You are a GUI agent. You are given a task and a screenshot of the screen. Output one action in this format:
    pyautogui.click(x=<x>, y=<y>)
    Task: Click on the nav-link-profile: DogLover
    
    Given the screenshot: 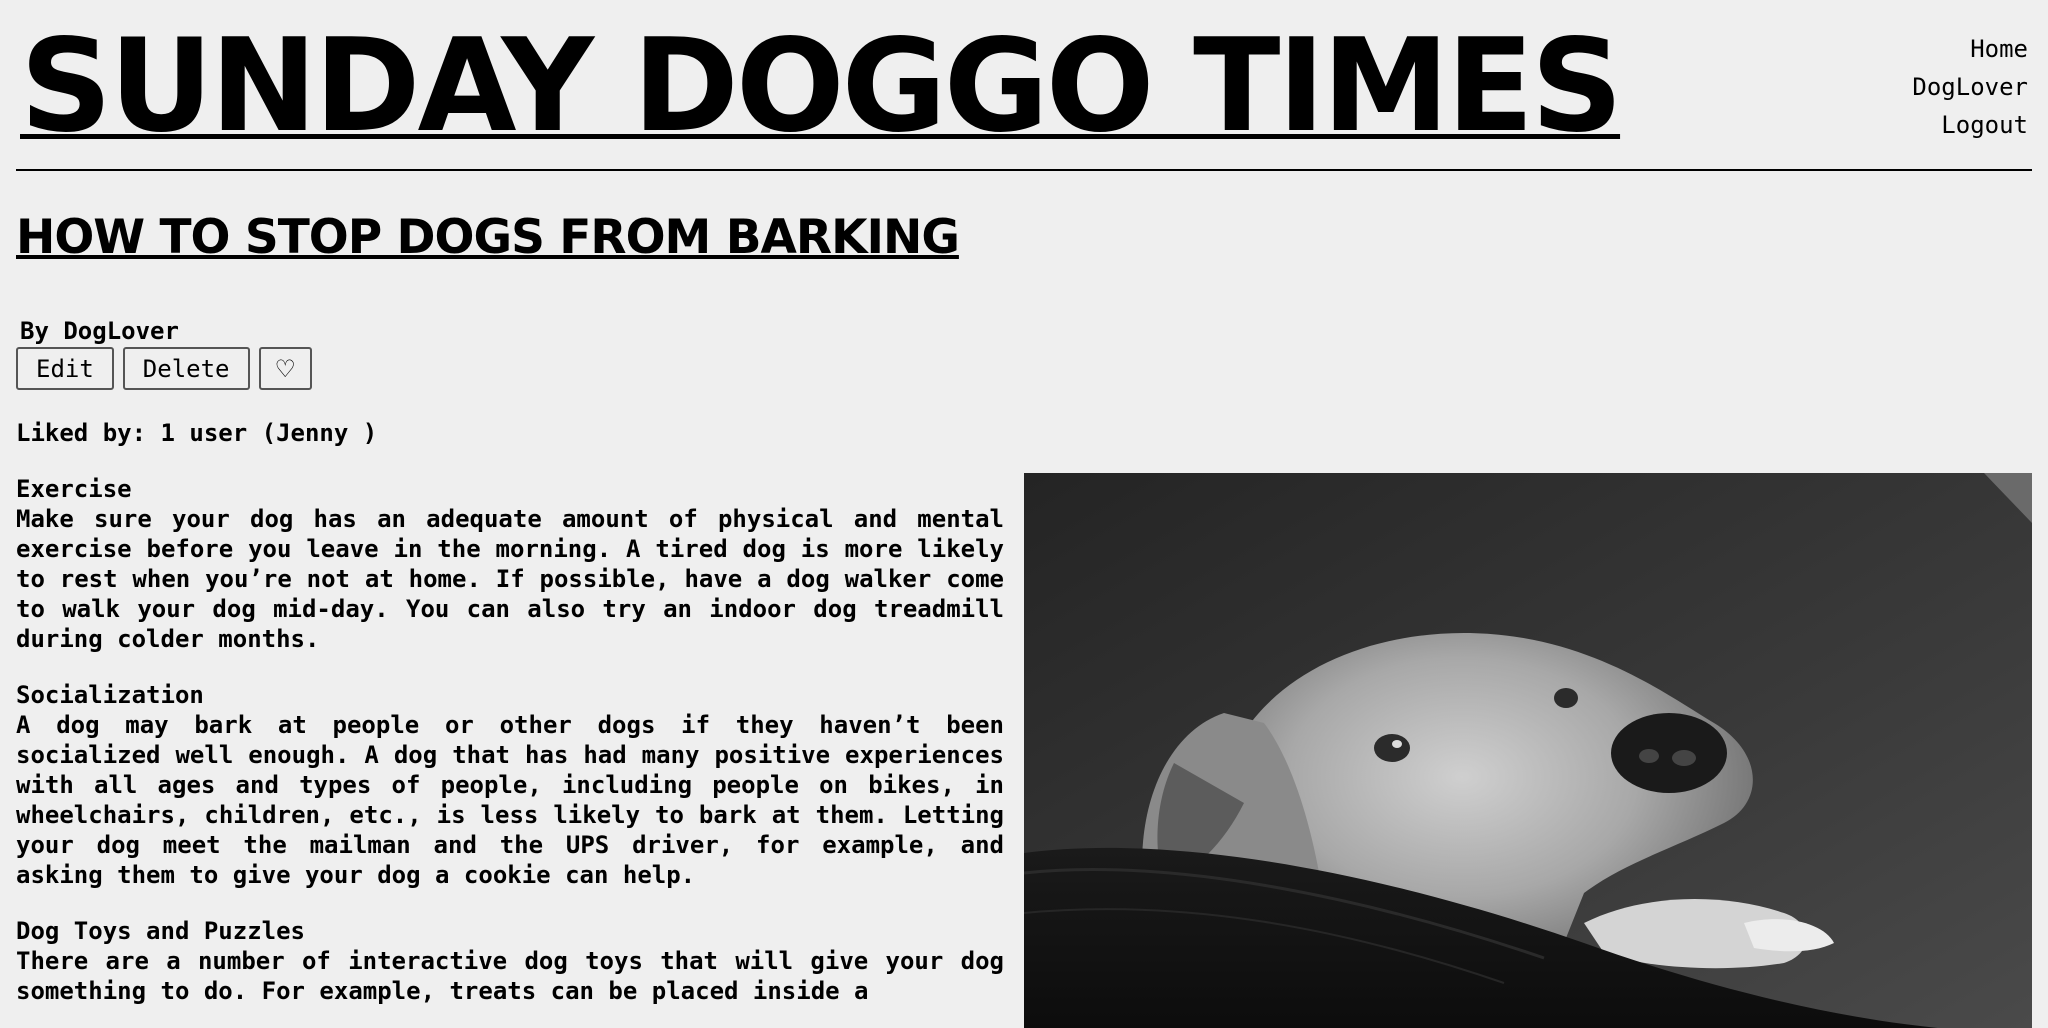 What is the action you would take?
    pyautogui.click(x=1970, y=87)
    